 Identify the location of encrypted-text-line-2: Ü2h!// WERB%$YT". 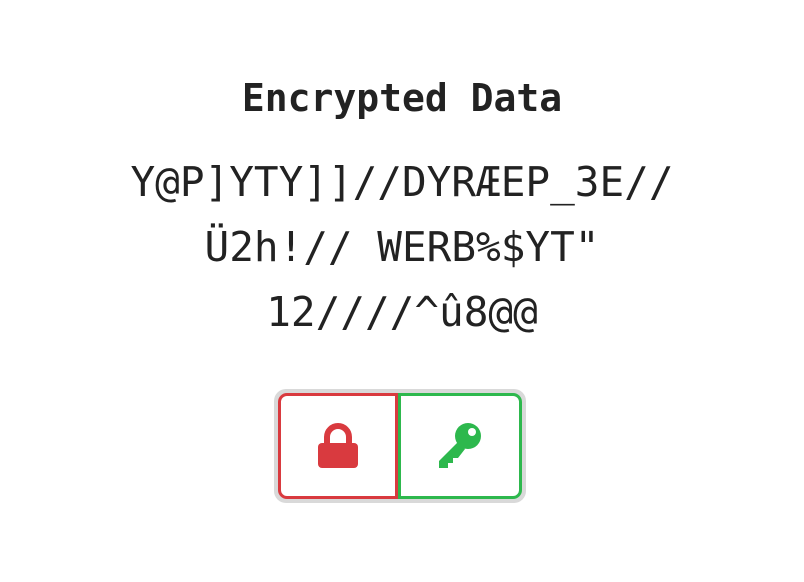
(402, 247).